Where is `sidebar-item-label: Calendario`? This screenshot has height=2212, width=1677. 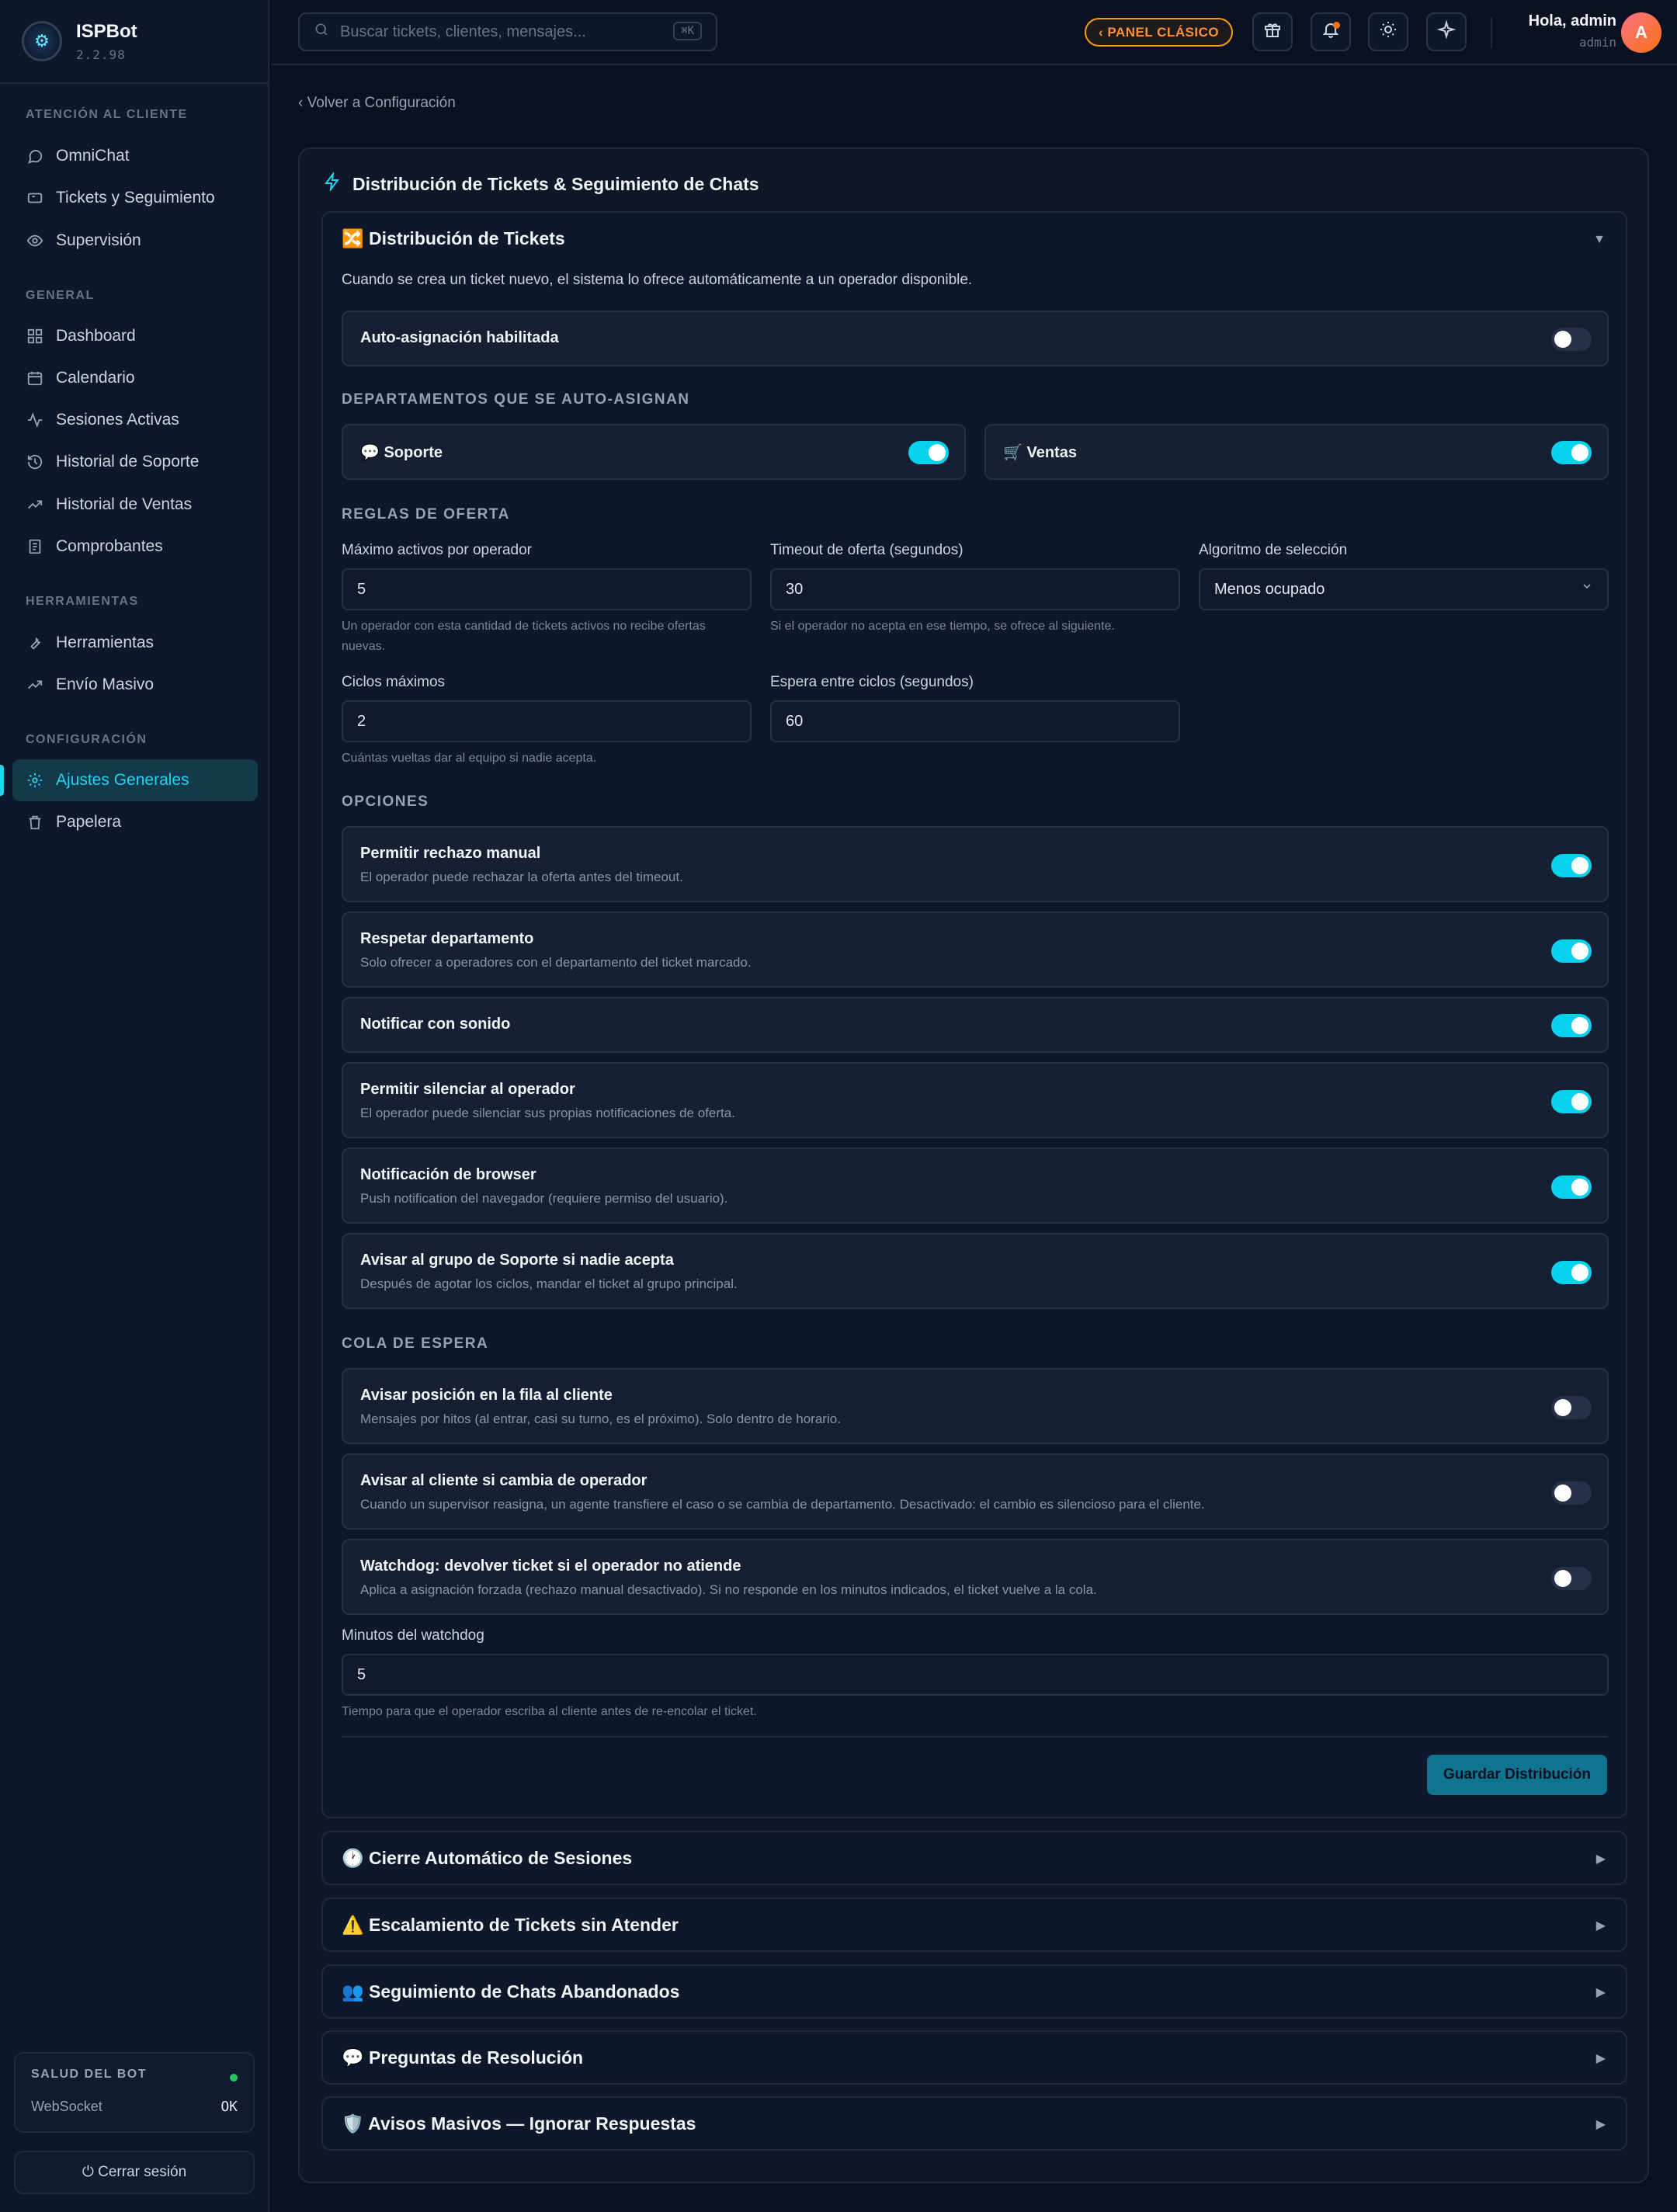
sidebar-item-label: Calendario is located at coordinates (95, 378).